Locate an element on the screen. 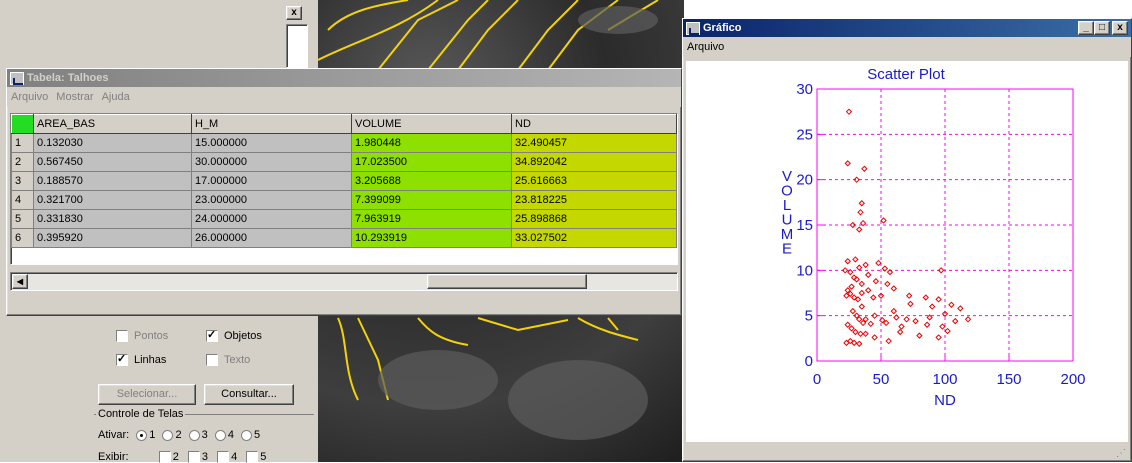 This screenshot has width=1132, height=463. table-row: 3 0.188570 17.000000 3.205688 25.616663 is located at coordinates (344, 181).